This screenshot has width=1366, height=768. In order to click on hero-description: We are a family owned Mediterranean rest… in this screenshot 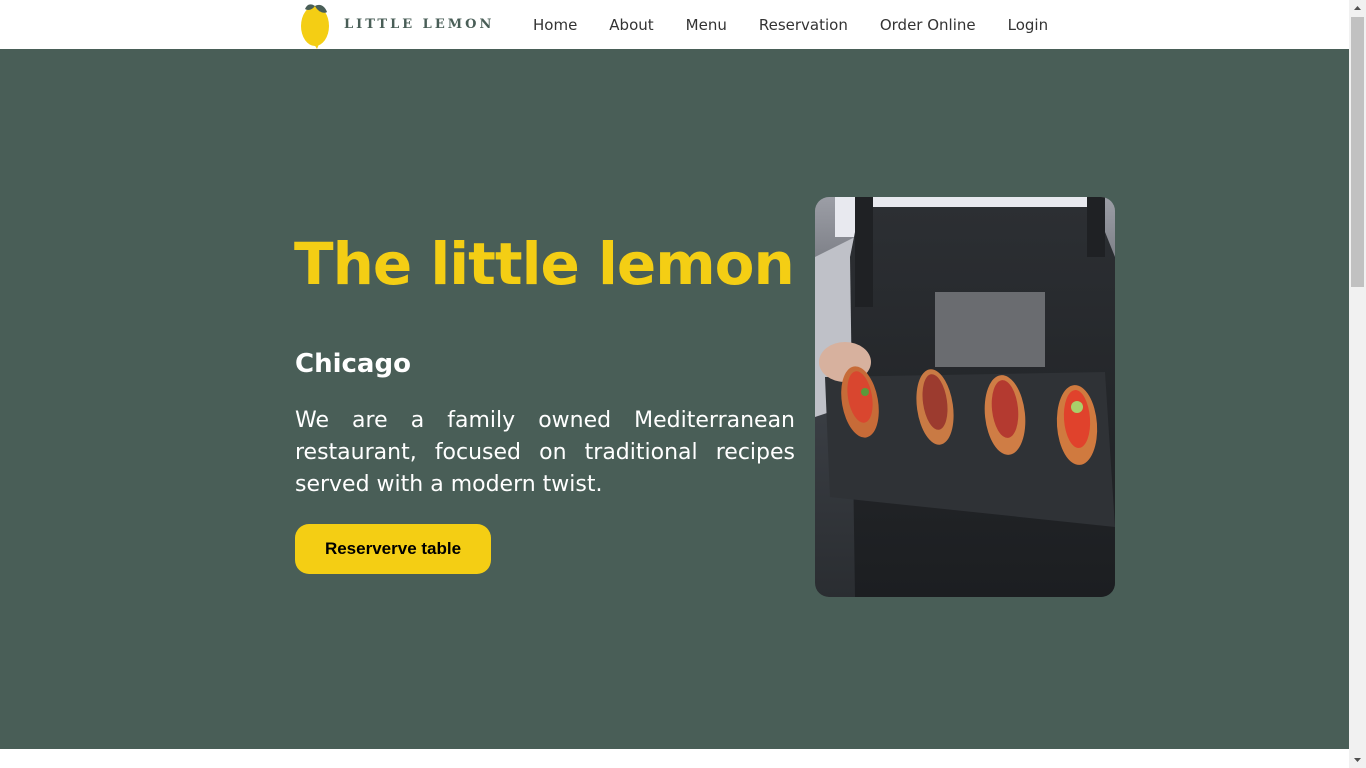, I will do `click(545, 452)`.